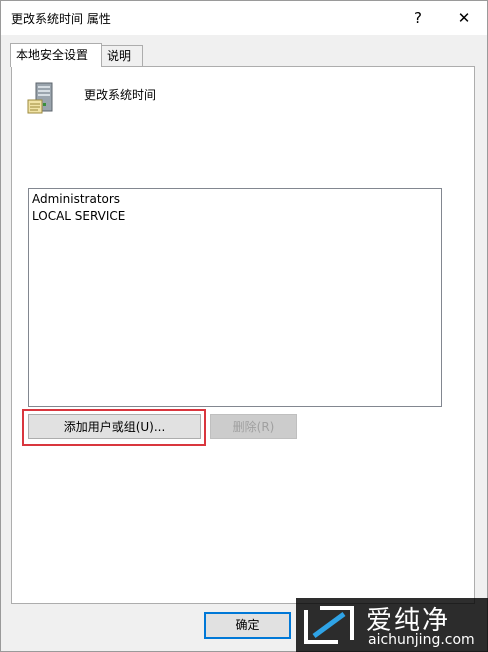 The height and width of the screenshot is (652, 488). Describe the element at coordinates (329, 625) in the screenshot. I see `watermark-logo-icon` at that location.